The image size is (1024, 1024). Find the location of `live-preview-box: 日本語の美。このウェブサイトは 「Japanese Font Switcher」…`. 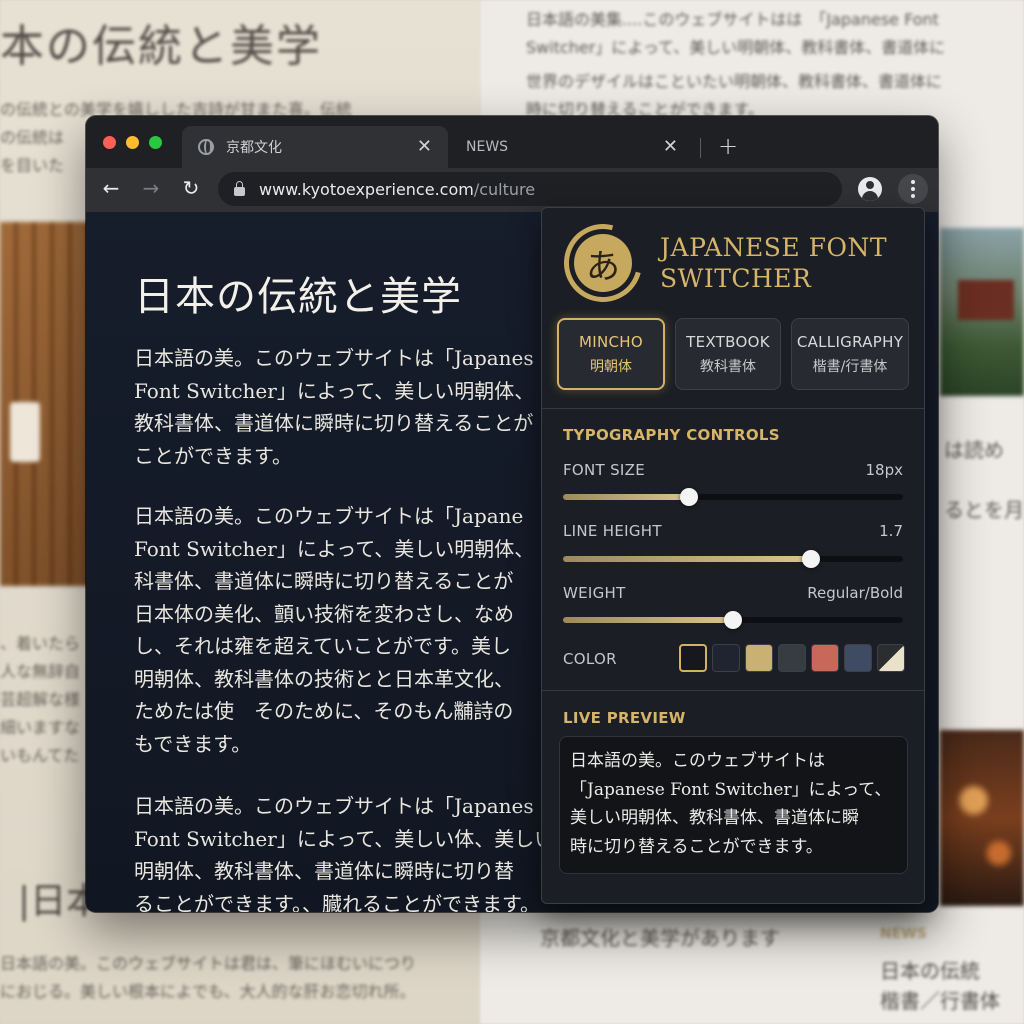

live-preview-box: 日本語の美。このウェブサイトは 「Japanese Font Switcher」… is located at coordinates (733, 805).